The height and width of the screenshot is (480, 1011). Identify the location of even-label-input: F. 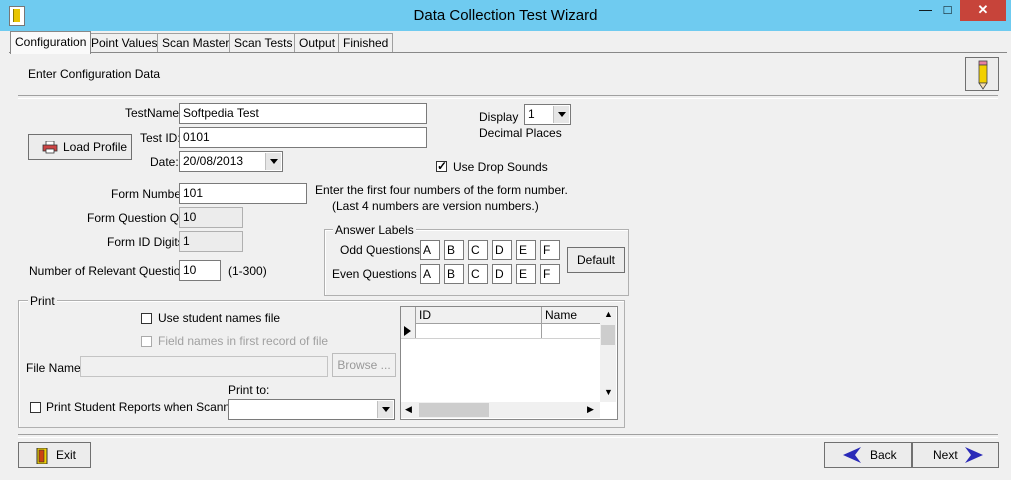
(550, 274).